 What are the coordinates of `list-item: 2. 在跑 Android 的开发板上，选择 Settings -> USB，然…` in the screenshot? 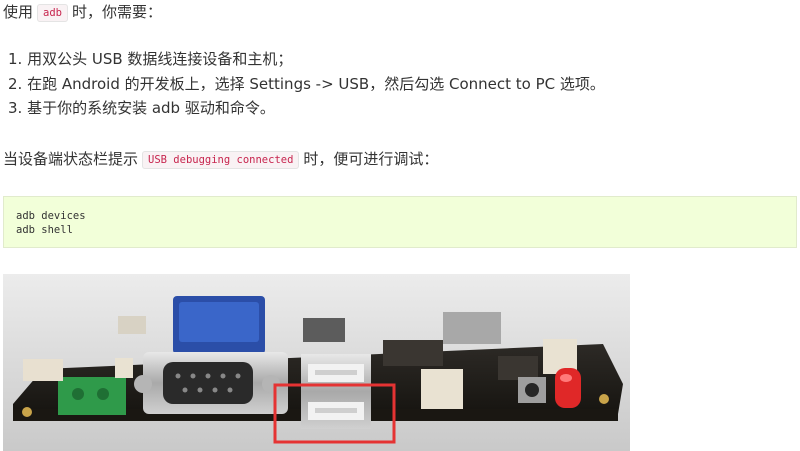 It's located at (306, 83).